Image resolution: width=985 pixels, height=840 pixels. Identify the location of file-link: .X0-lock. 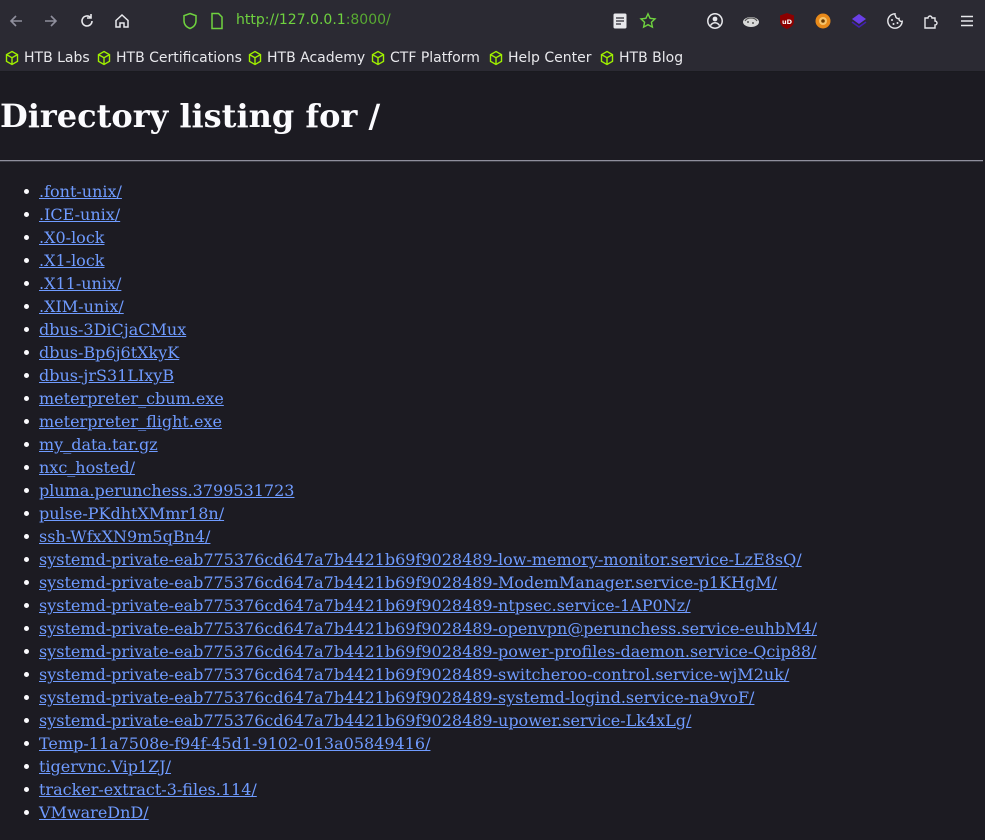
(71, 237).